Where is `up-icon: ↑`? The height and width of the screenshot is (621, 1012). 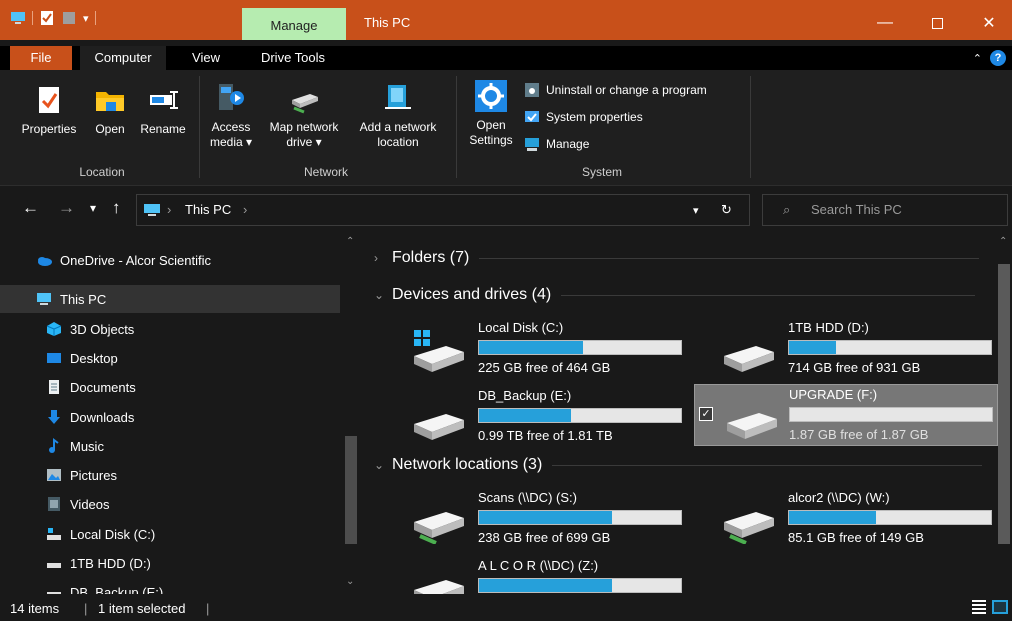 up-icon: ↑ is located at coordinates (116, 208).